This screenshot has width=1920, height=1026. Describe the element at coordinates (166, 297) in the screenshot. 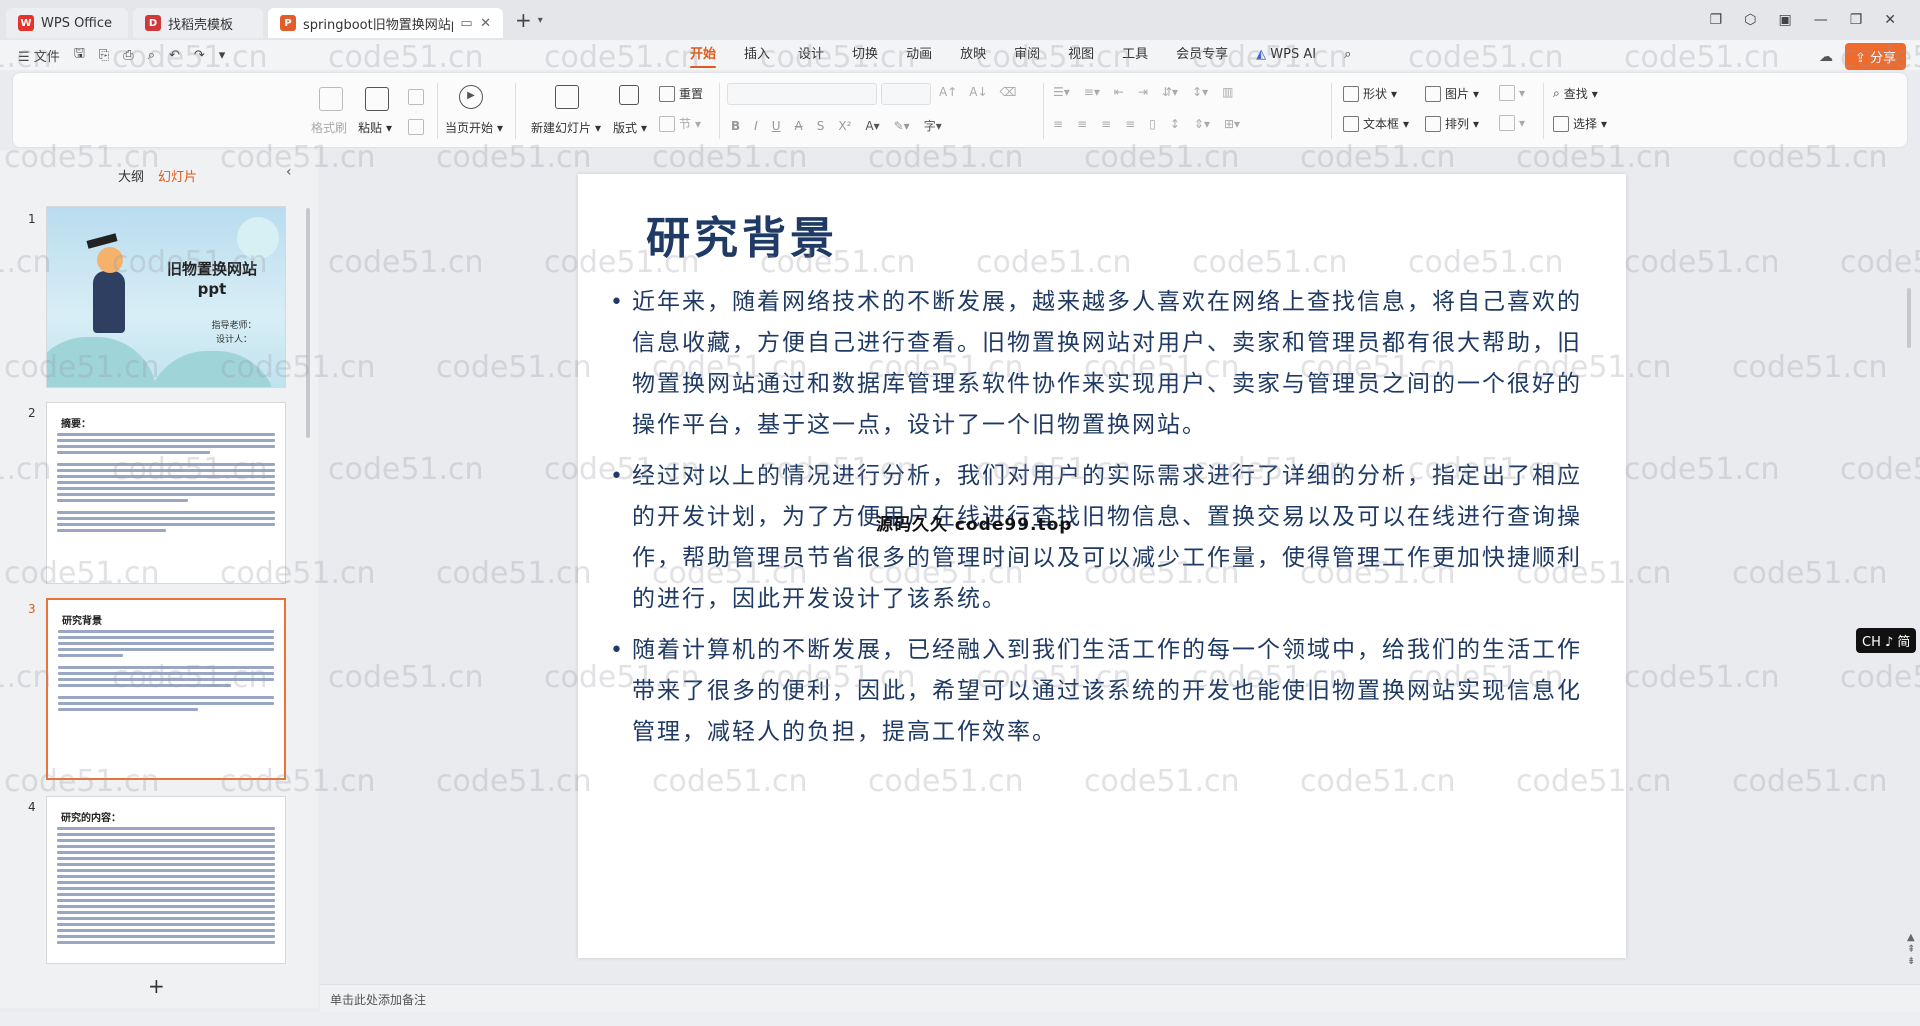

I see `slide-thumbnail-1: 旧物置换网站ppt 指导老师： 设计人：` at that location.